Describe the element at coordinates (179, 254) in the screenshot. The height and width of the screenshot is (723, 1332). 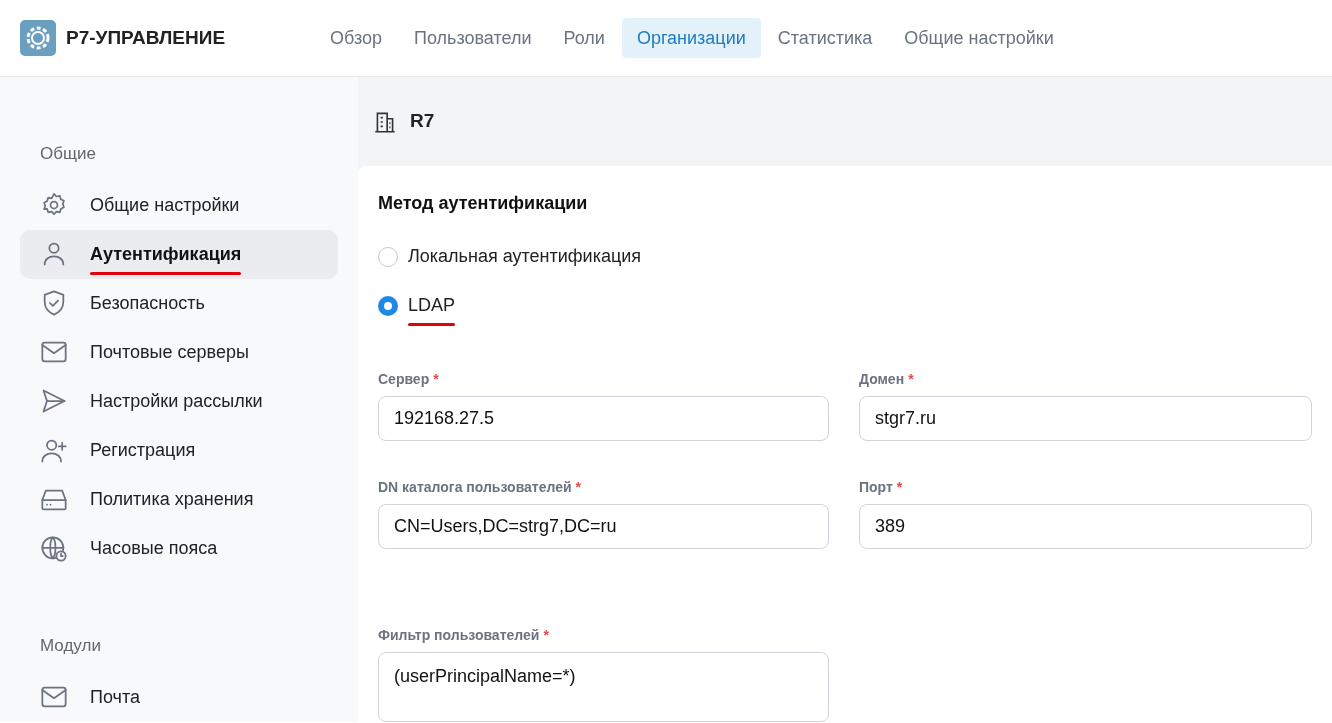
I see `sidebar-item: Аутентификация` at that location.